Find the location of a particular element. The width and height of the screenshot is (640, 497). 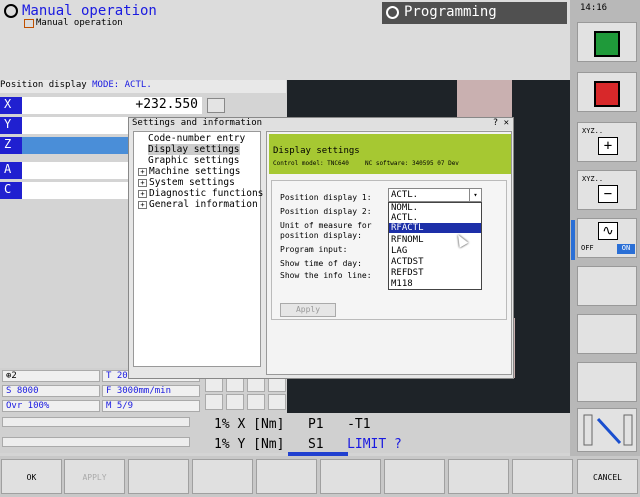

toggle-on-label: ON is located at coordinates (626, 249).